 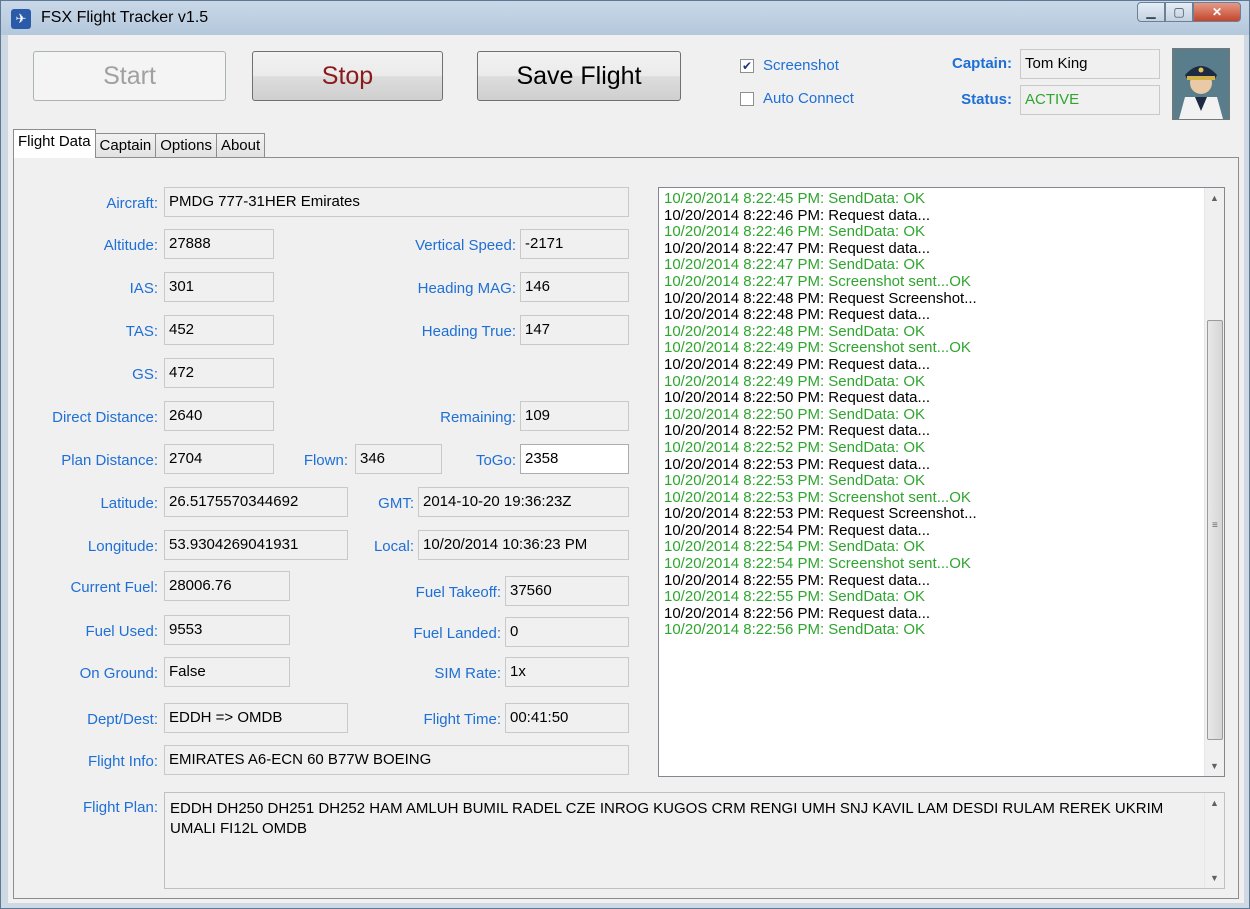 I want to click on plan-distance-label: Plan Distance:, so click(x=109, y=460).